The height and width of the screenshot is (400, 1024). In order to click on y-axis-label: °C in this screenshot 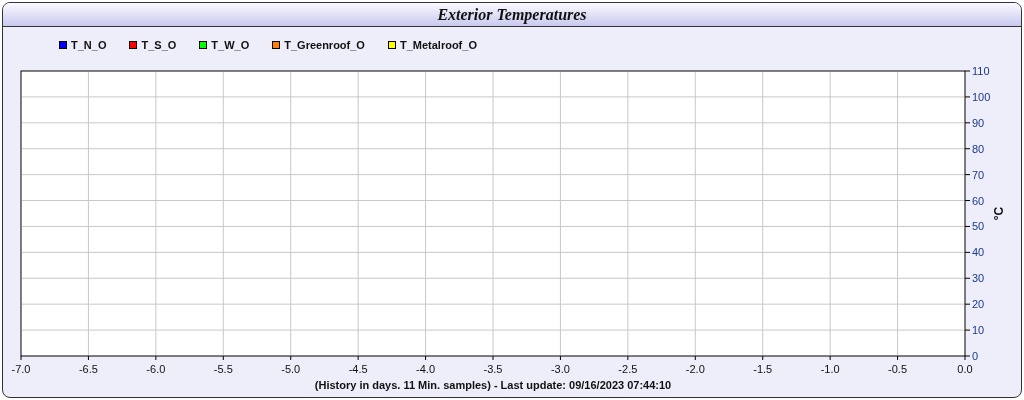, I will do `click(999, 213)`.